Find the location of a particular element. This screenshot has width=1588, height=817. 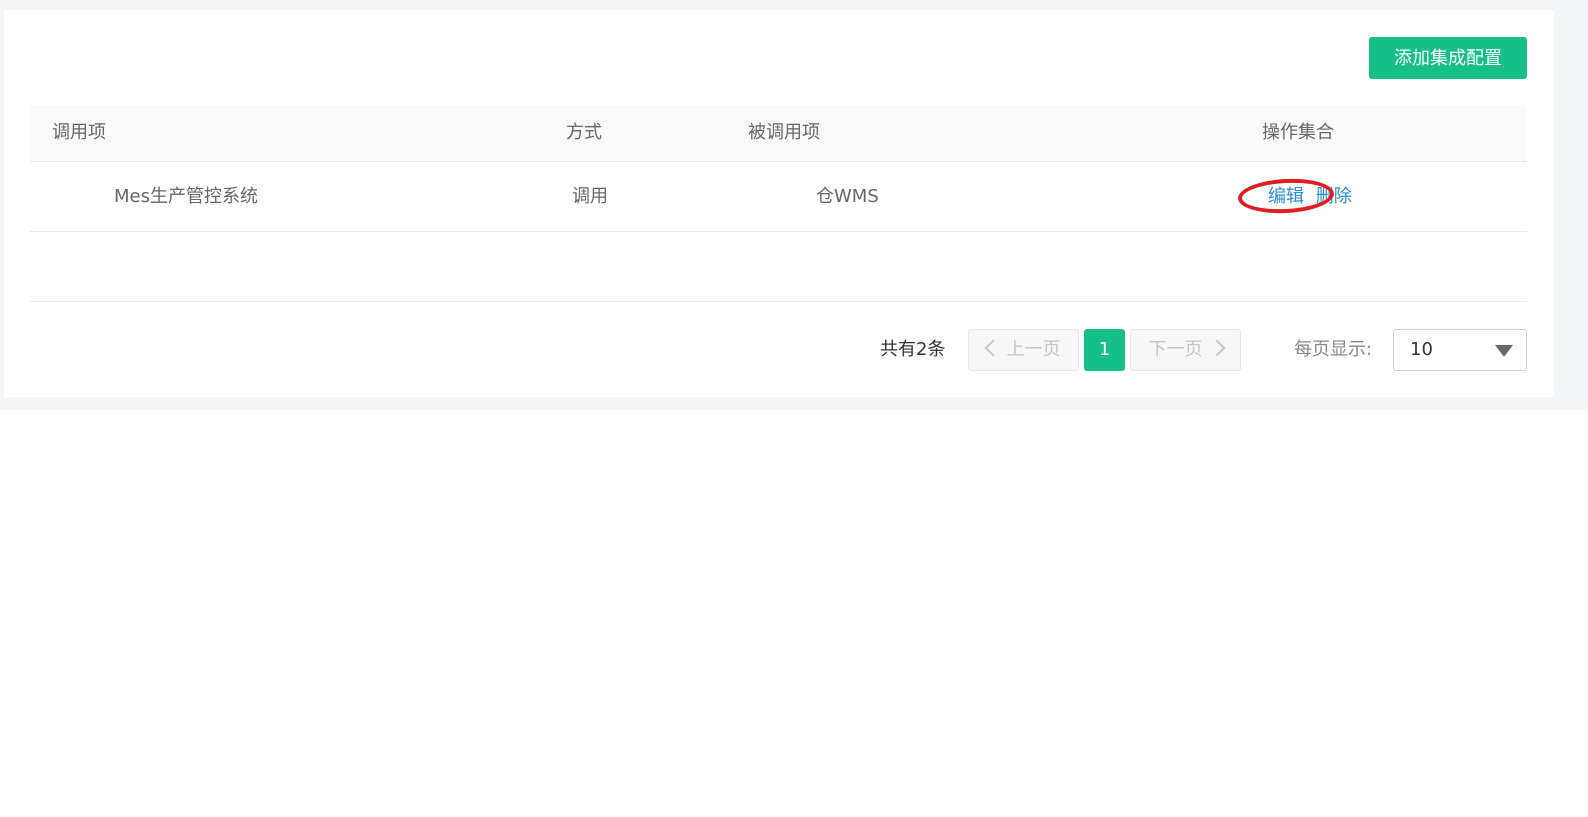

prev-page-label: 上一页 is located at coordinates (1033, 349).